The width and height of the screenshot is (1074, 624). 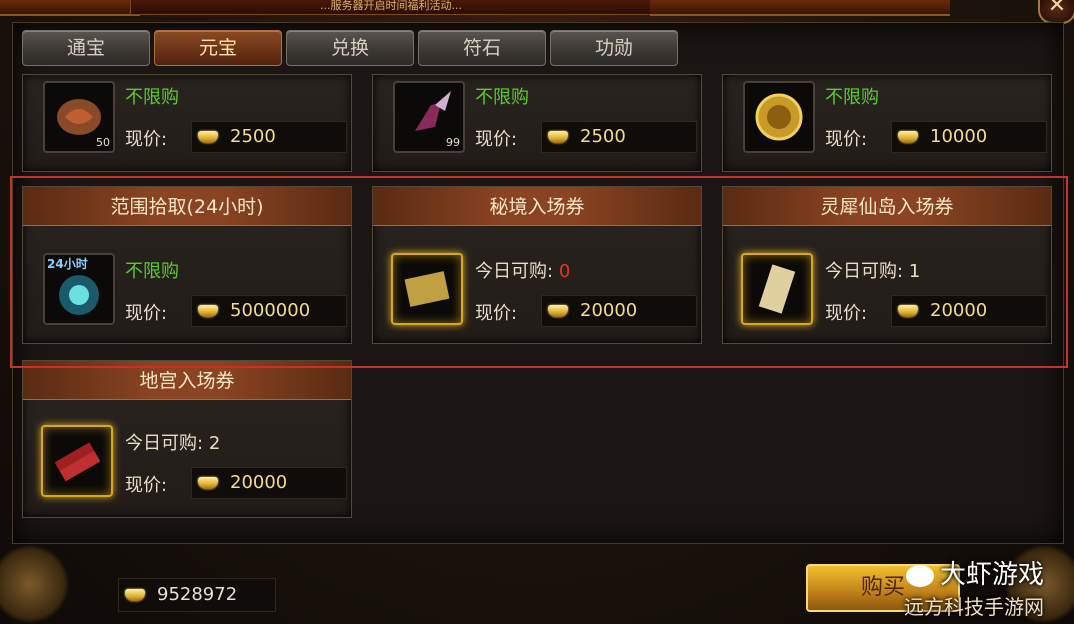 I want to click on item-title: 灵犀仙岛入场券, so click(x=887, y=206).